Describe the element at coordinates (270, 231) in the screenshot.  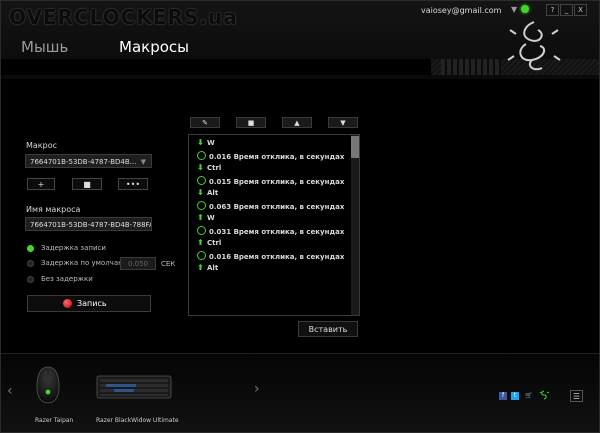
I see `list-item: 0.031 Время отклика, в секундах` at that location.